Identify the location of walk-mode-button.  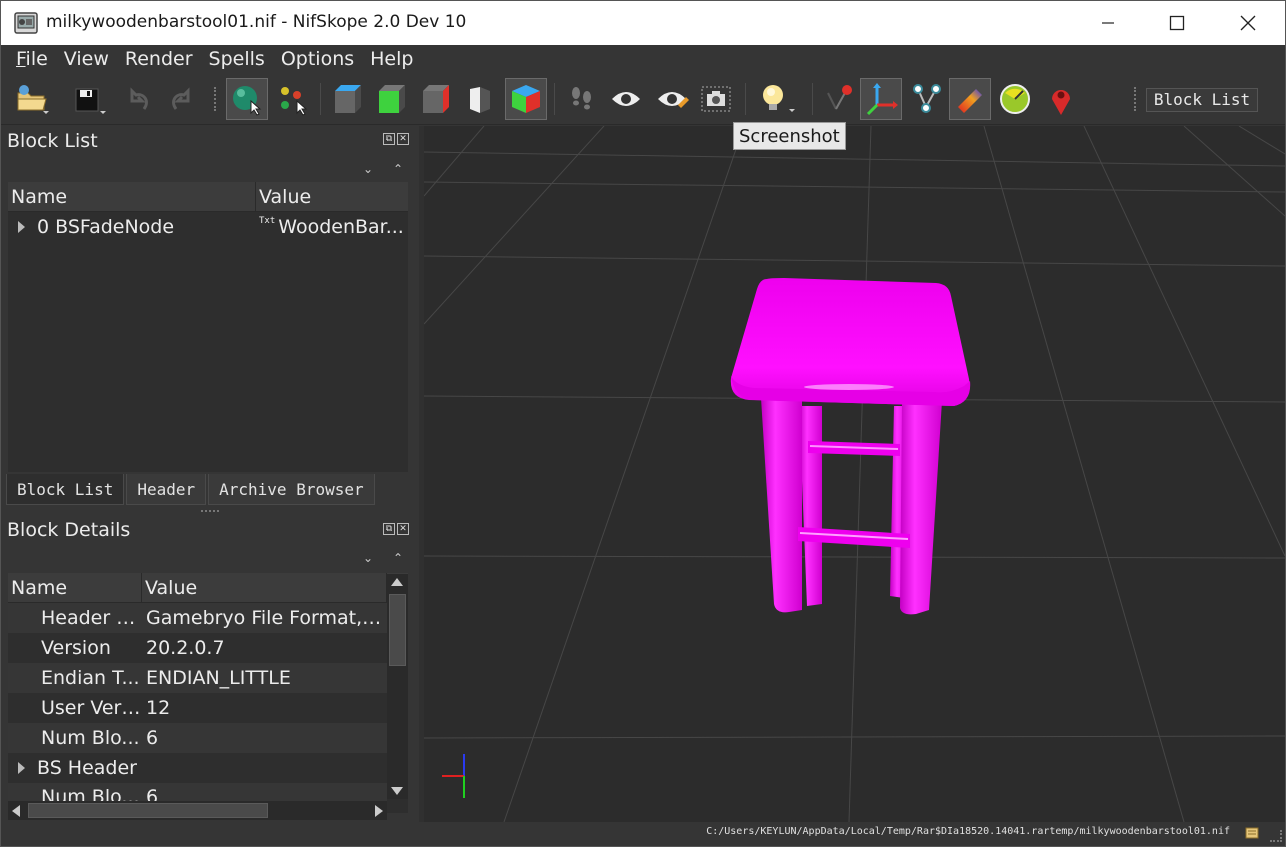
(582, 99).